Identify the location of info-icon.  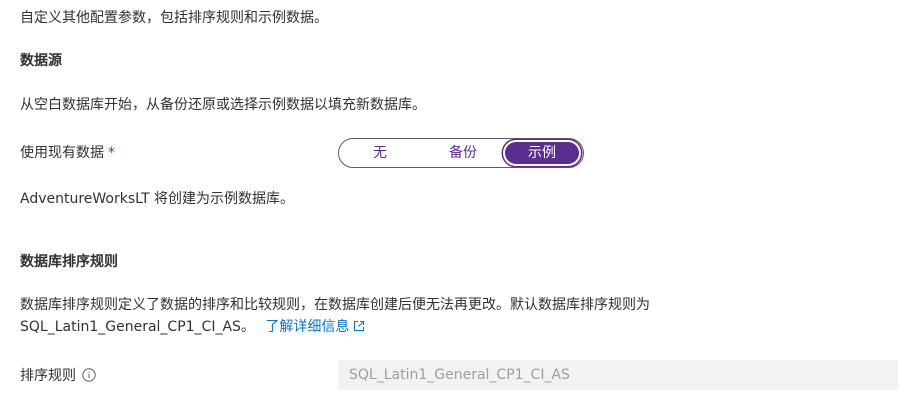
(89, 375).